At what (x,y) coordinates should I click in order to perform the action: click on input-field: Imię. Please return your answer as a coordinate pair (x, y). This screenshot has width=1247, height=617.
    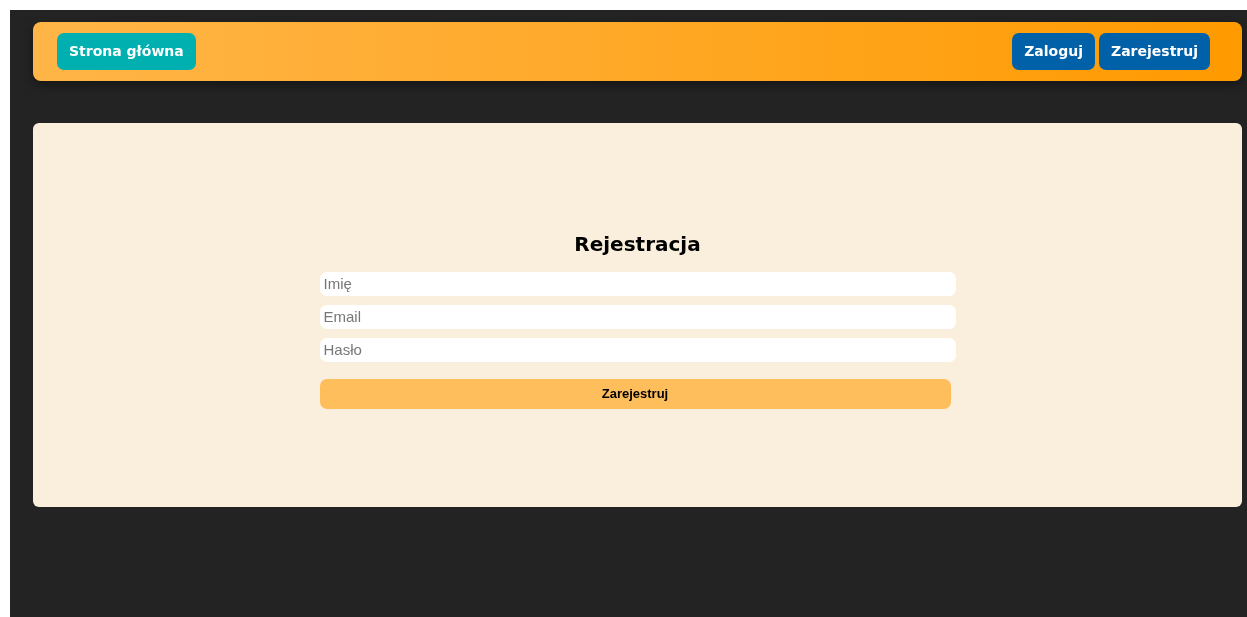
    Looking at the image, I should click on (637, 283).